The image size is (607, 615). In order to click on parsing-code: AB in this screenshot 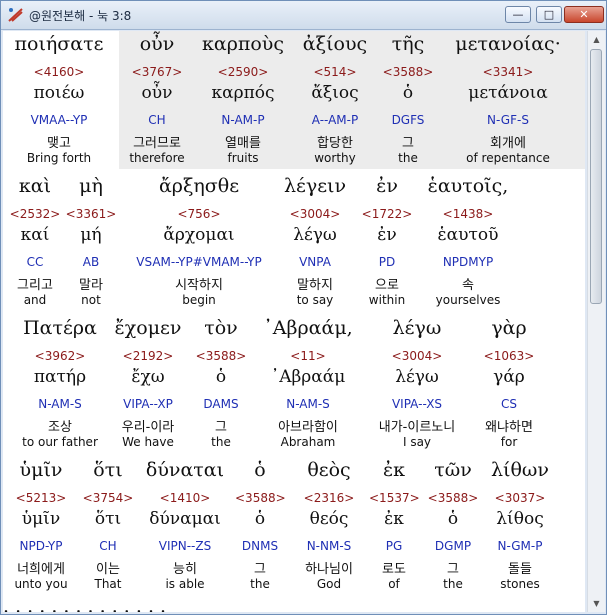, I will do `click(91, 262)`.